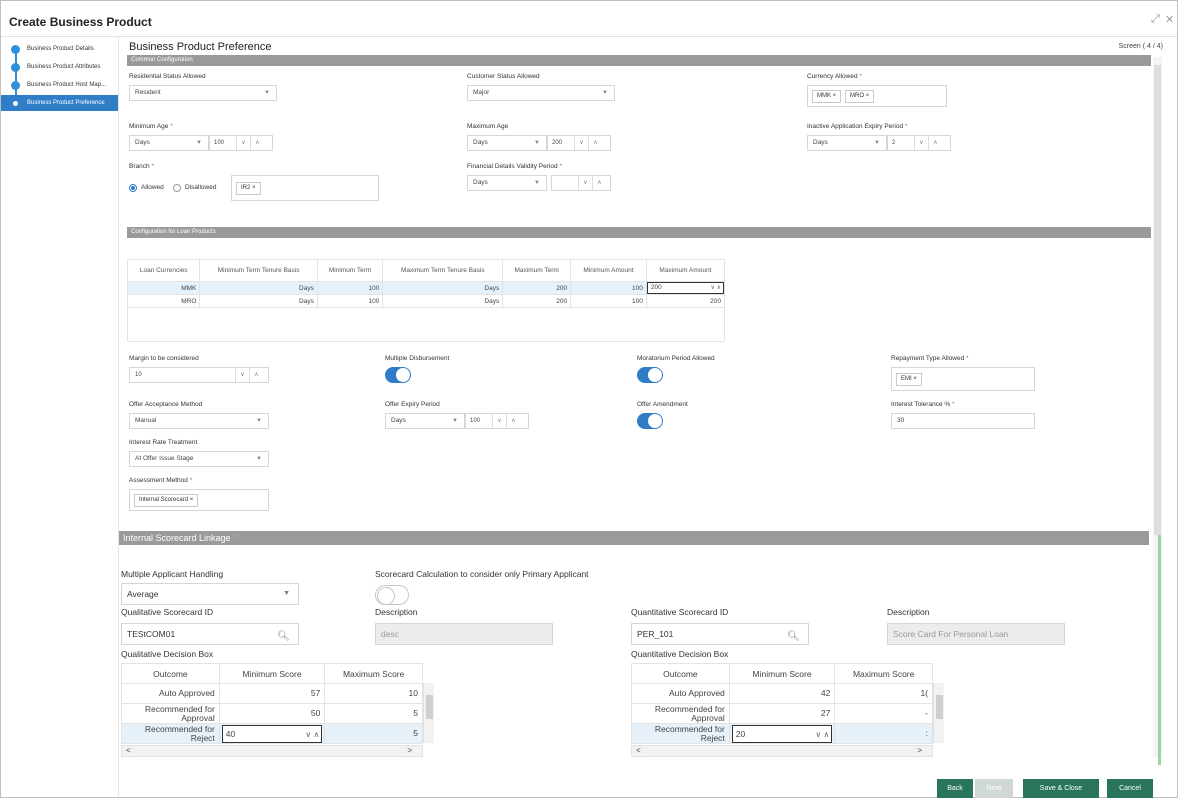 The height and width of the screenshot is (798, 1178). I want to click on table-cell-editing: 200 ∨ ∧, so click(685, 288).